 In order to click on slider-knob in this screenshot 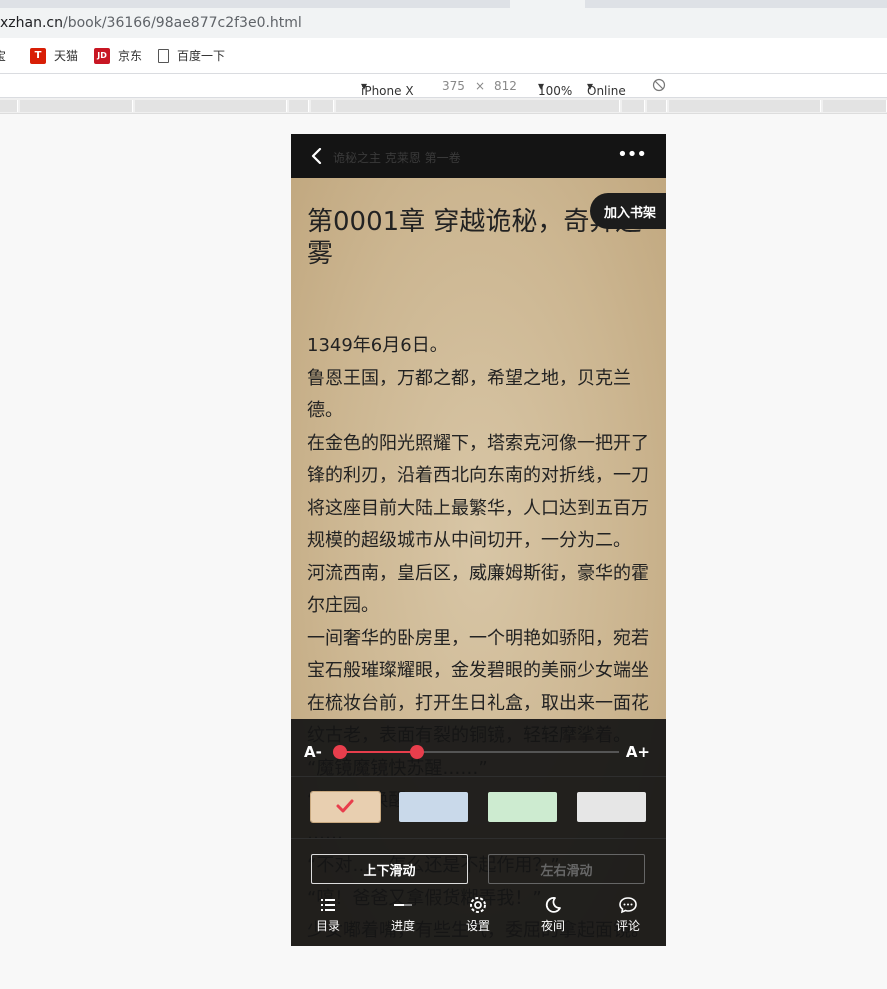, I will do `click(417, 752)`.